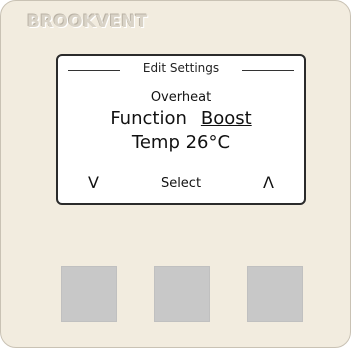 This screenshot has width=353, height=350. I want to click on screen-header: Edit Settings, so click(181, 70).